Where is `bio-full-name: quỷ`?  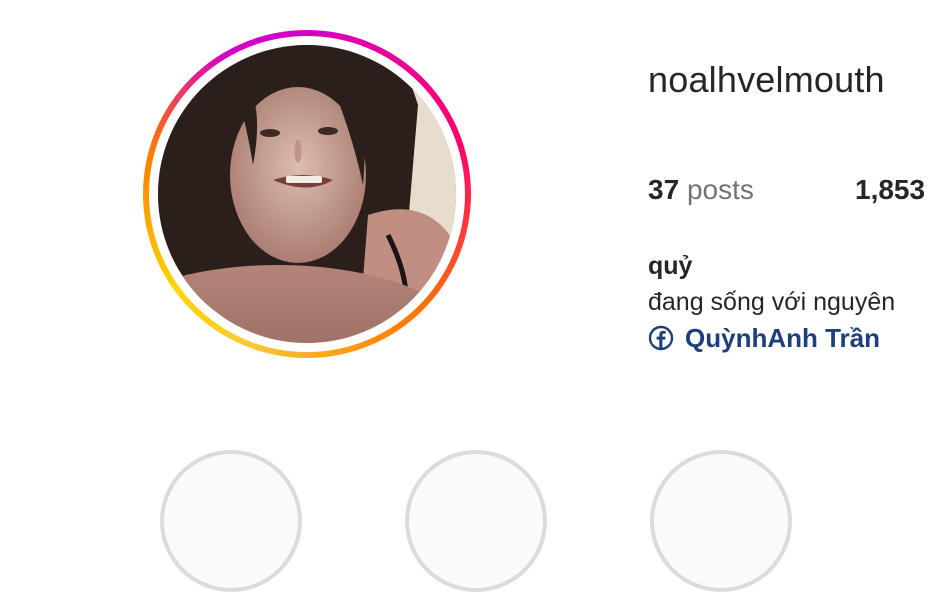 bio-full-name: quỷ is located at coordinates (670, 266).